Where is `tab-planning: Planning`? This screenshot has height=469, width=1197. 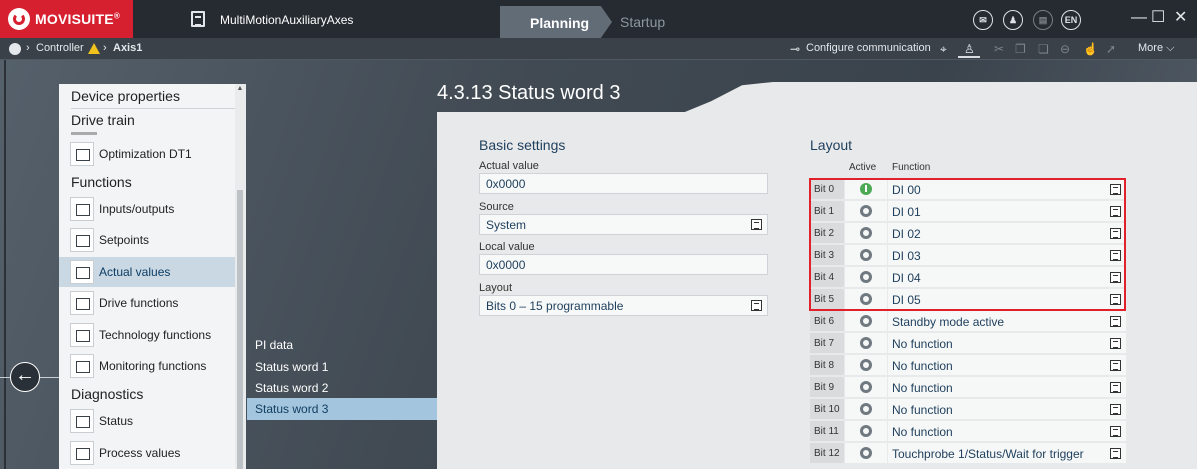 tab-planning: Planning is located at coordinates (556, 22).